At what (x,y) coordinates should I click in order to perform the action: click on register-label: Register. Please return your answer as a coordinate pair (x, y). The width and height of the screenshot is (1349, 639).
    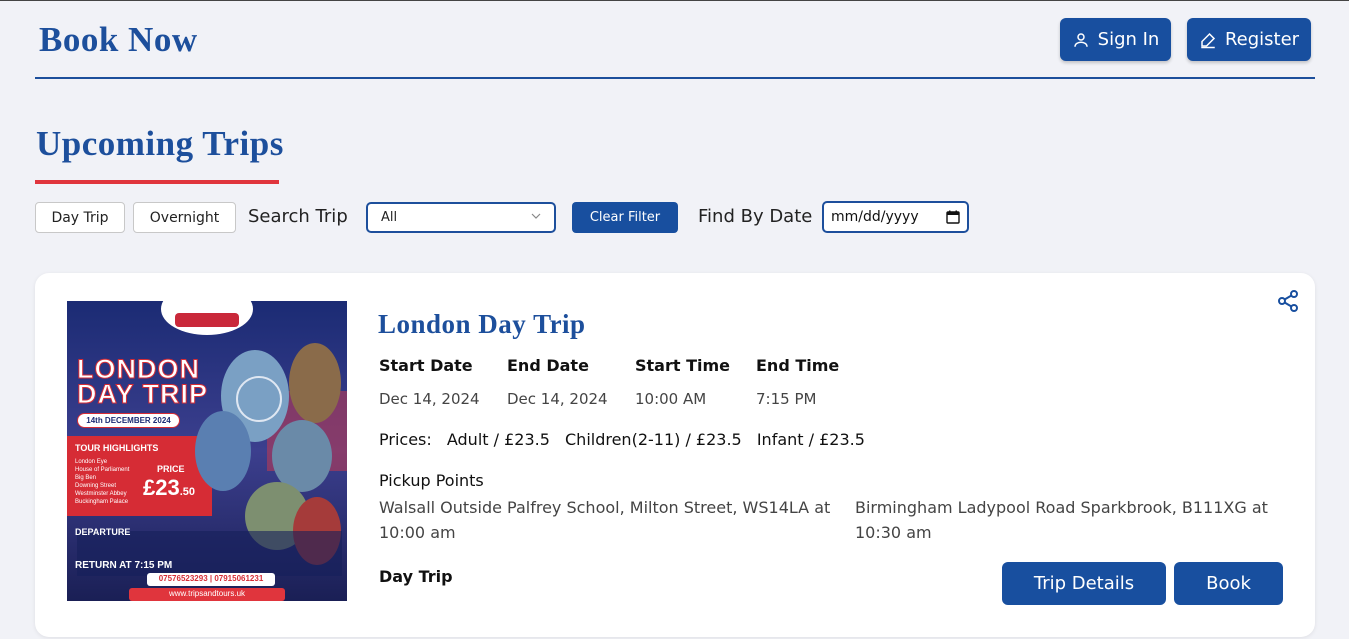
    Looking at the image, I should click on (1262, 39).